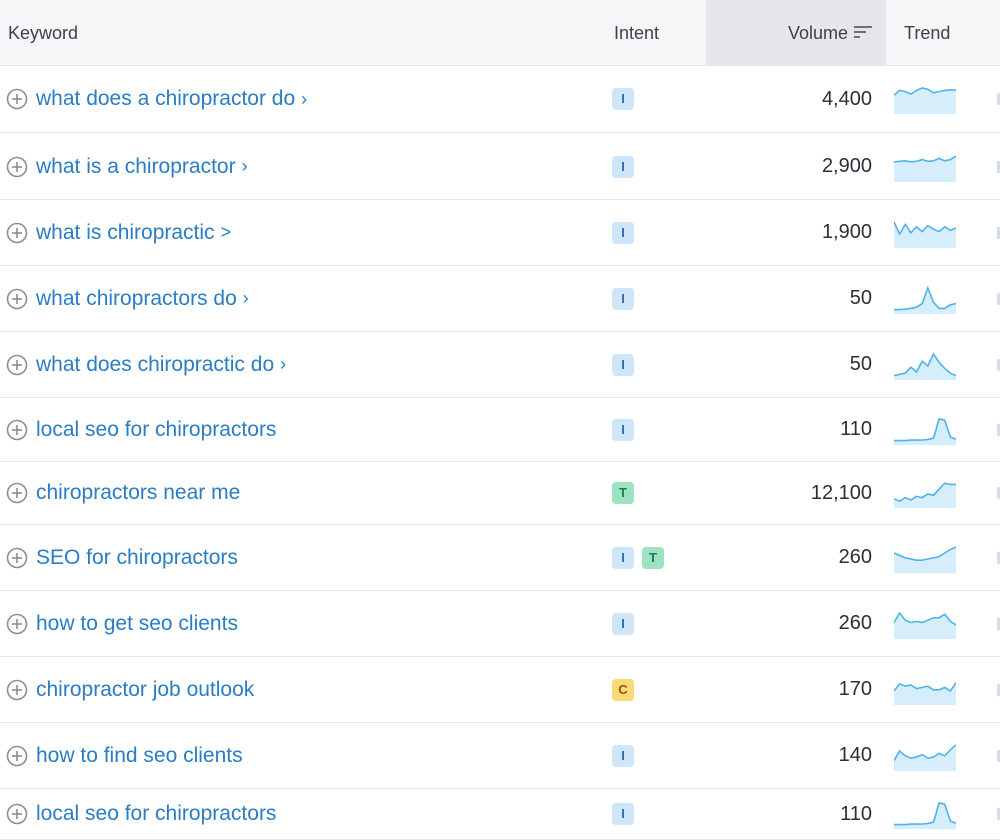  Describe the element at coordinates (846, 232) in the screenshot. I see `volume-value: 1,900` at that location.